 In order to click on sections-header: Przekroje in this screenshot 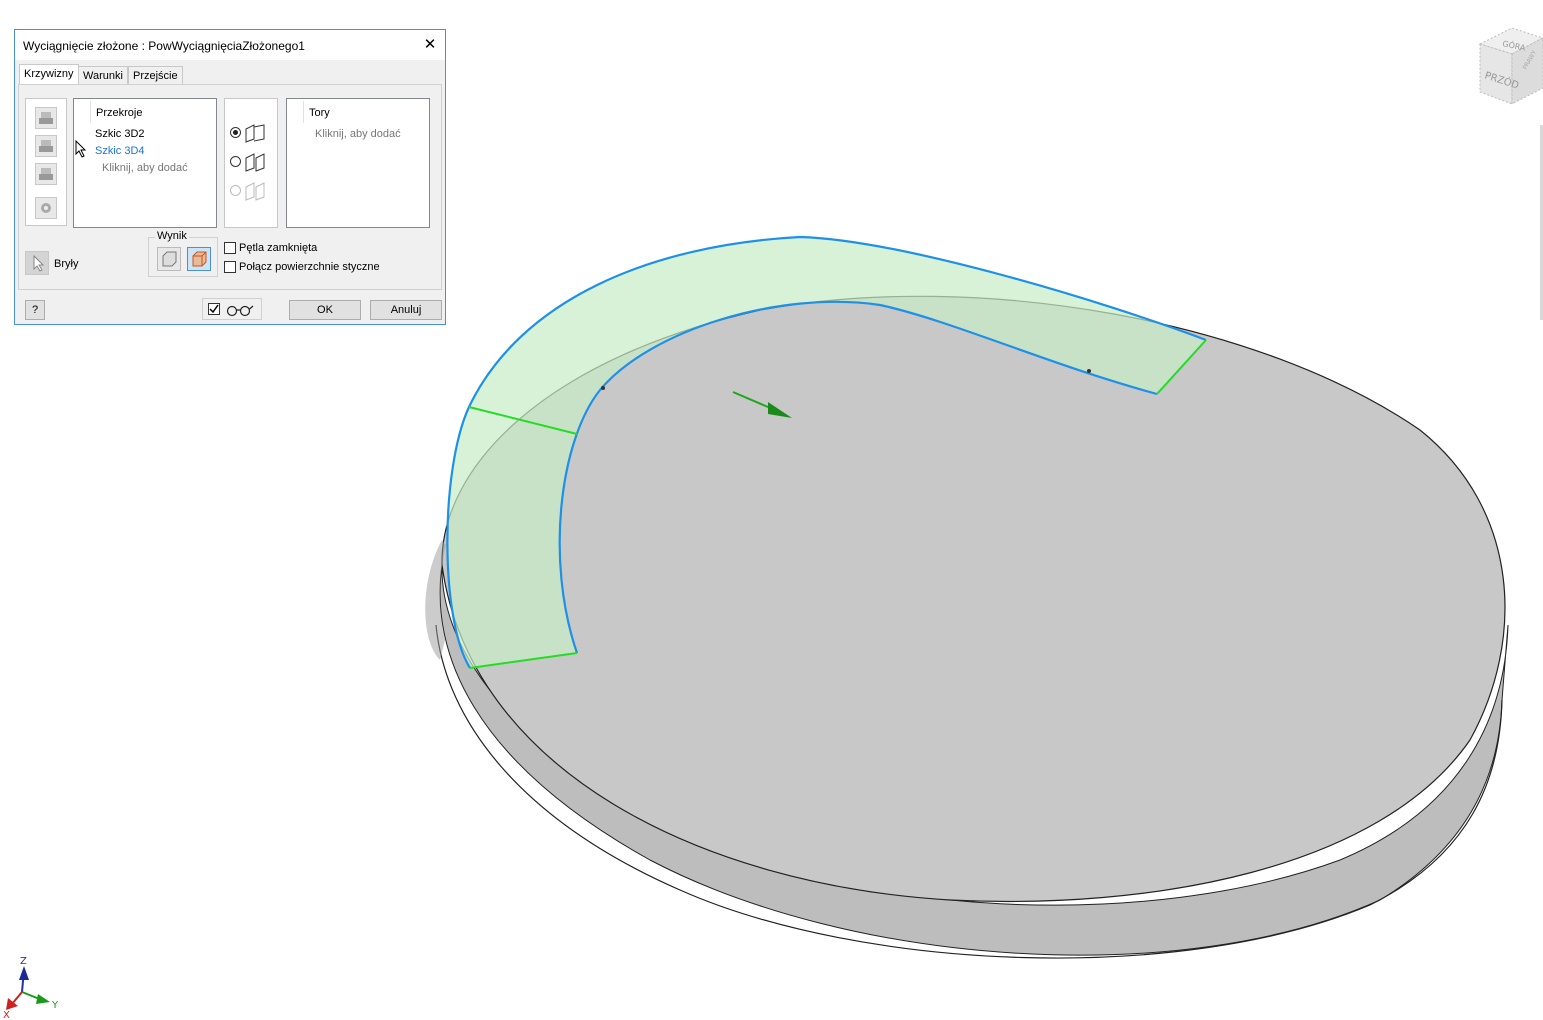, I will do `click(119, 113)`.